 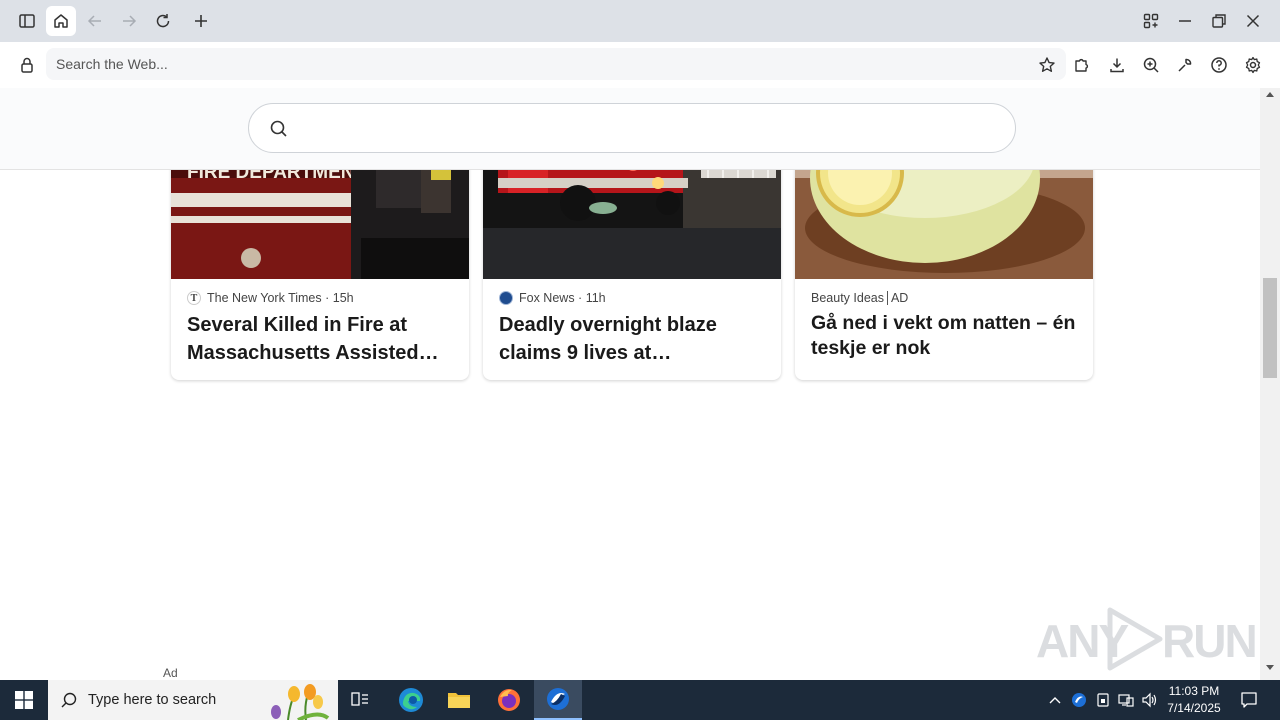 I want to click on card-meta: Beauty Ideas AD, so click(x=859, y=298).